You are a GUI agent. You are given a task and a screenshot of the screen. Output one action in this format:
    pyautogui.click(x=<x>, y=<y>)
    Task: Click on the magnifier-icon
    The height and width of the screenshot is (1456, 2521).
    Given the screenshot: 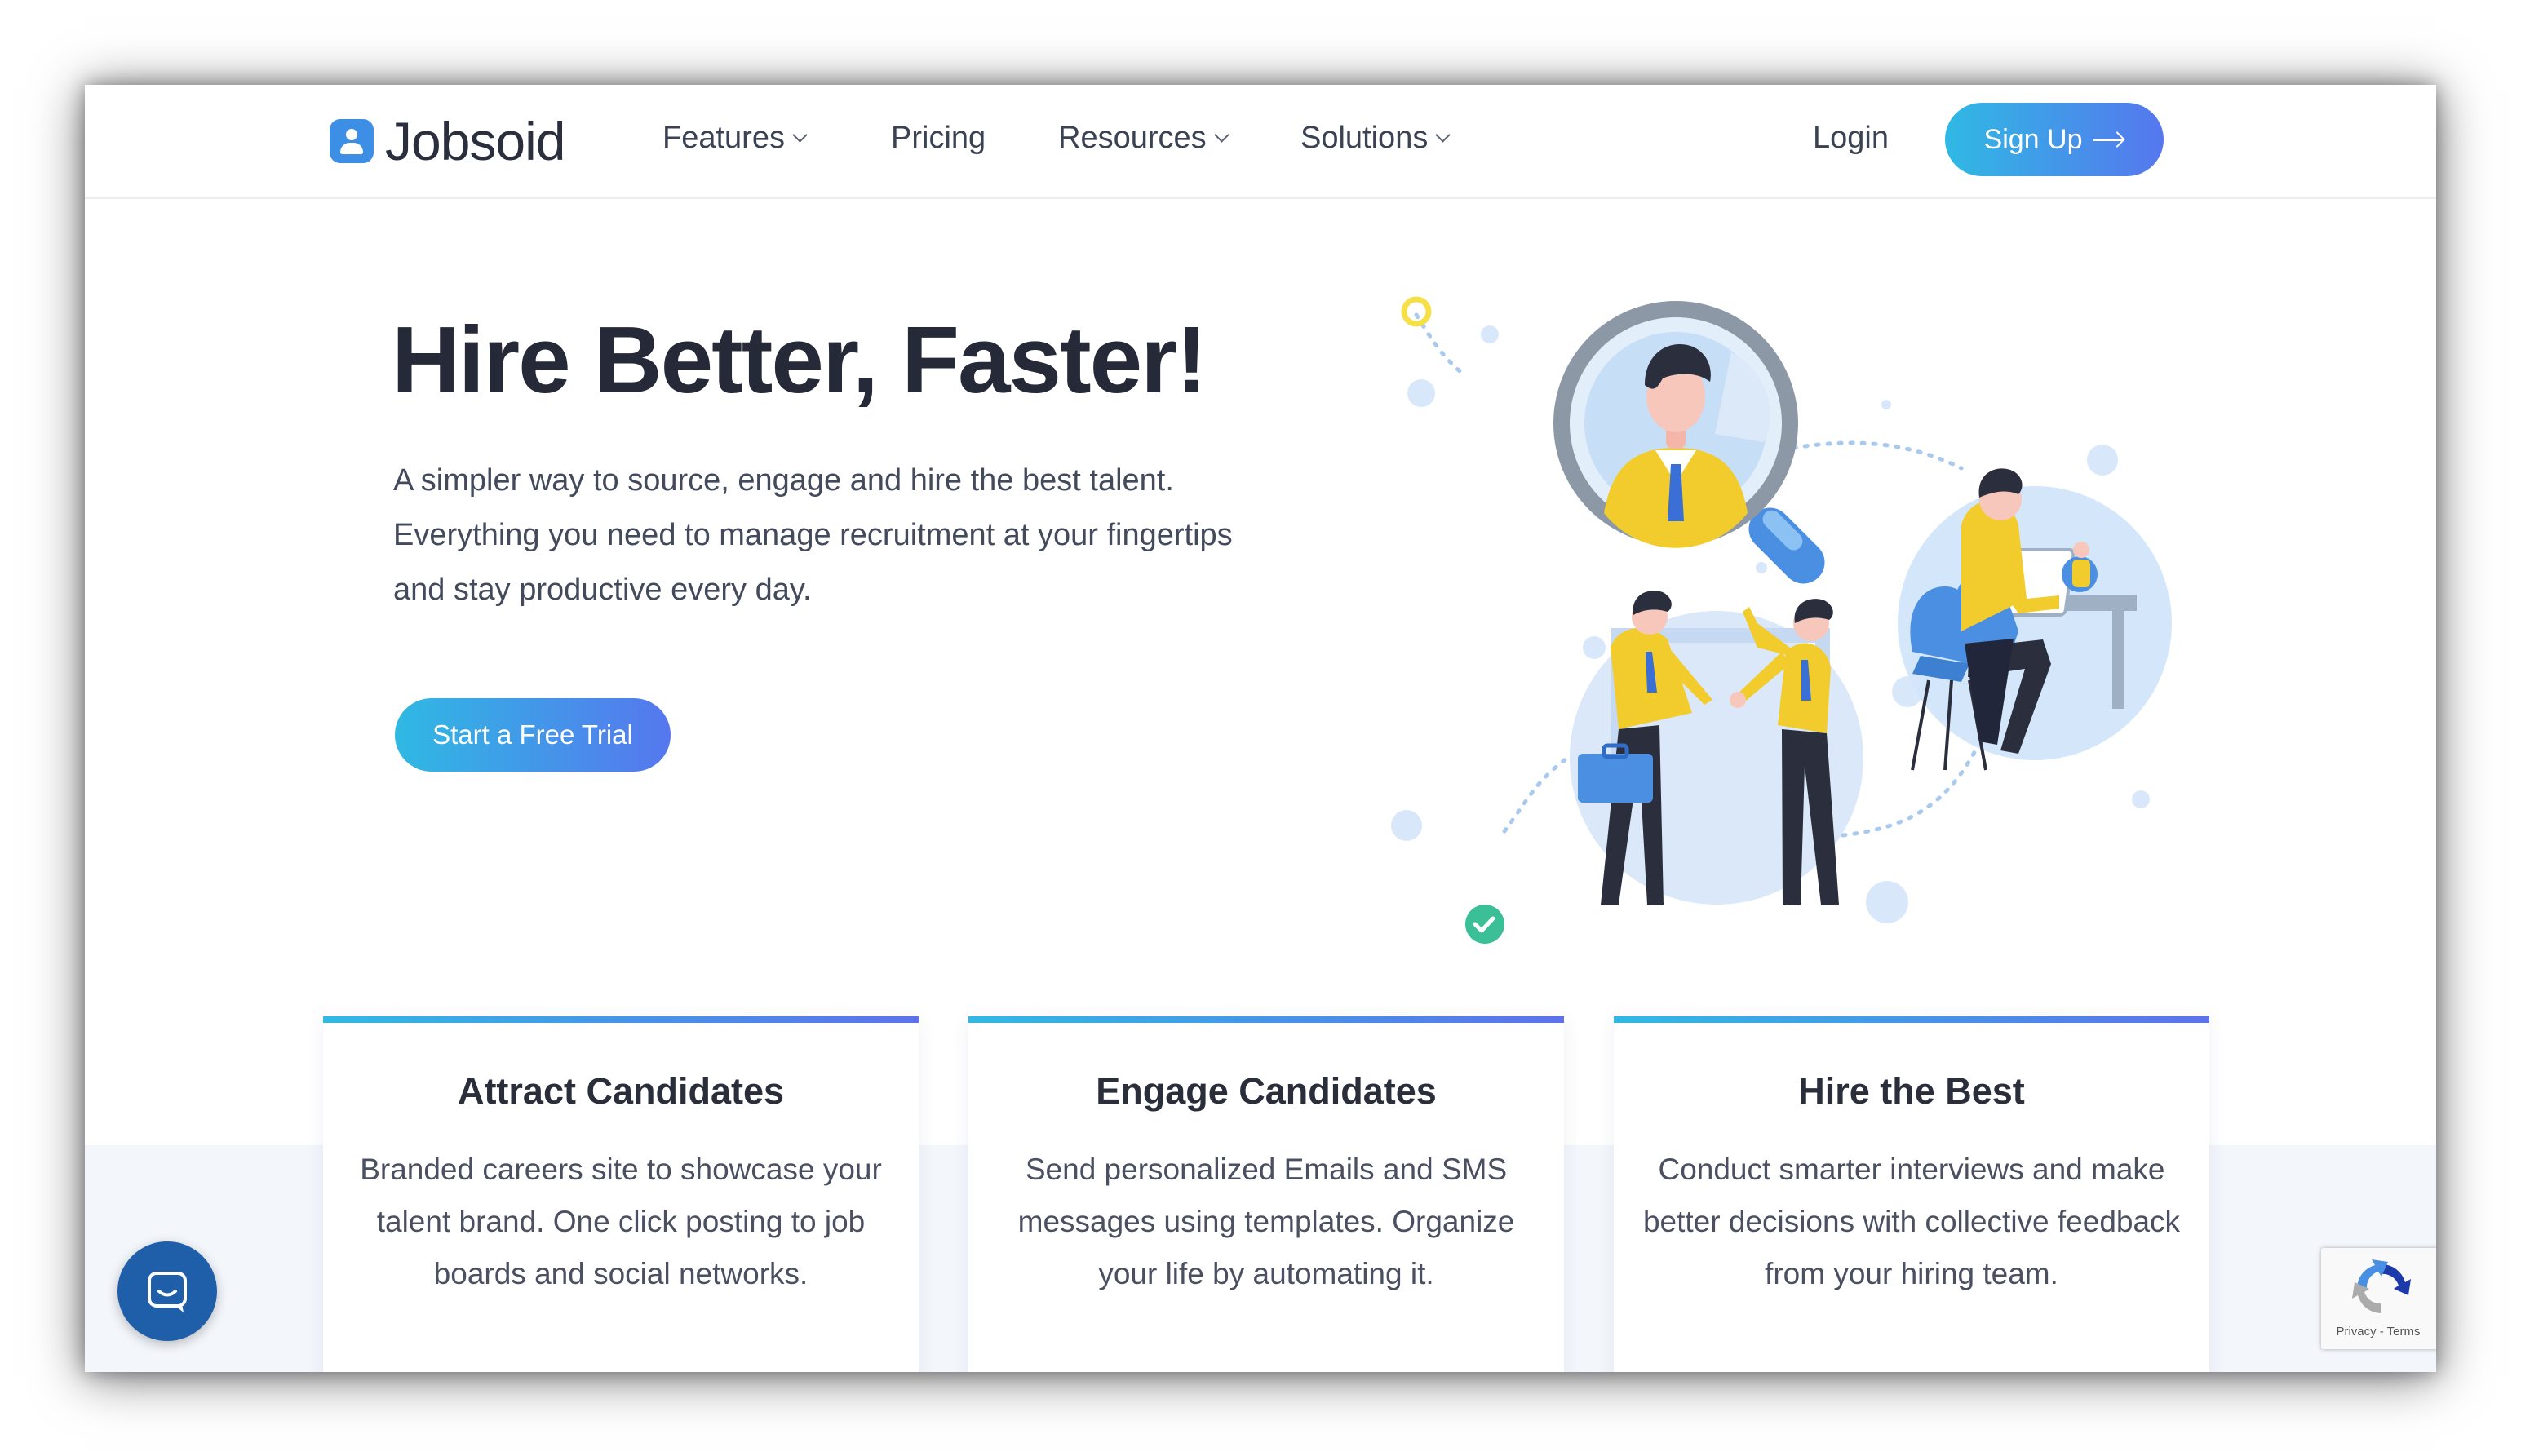 What is the action you would take?
    pyautogui.click(x=1689, y=443)
    